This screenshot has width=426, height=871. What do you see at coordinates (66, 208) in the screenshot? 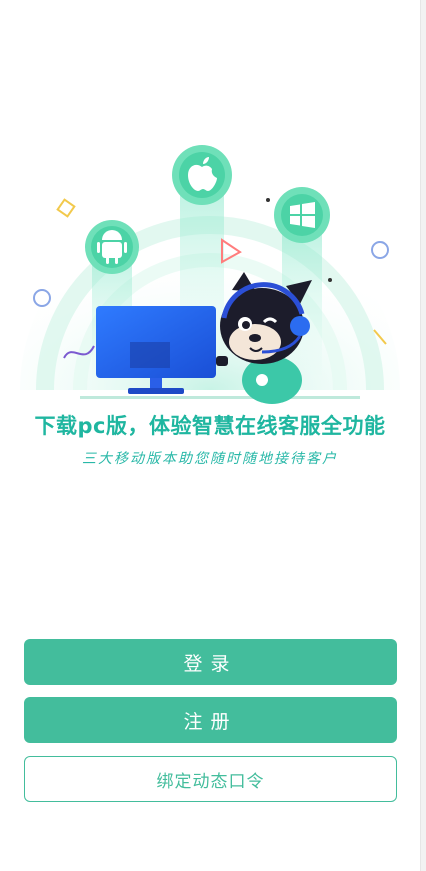
I see `decor-square` at bounding box center [66, 208].